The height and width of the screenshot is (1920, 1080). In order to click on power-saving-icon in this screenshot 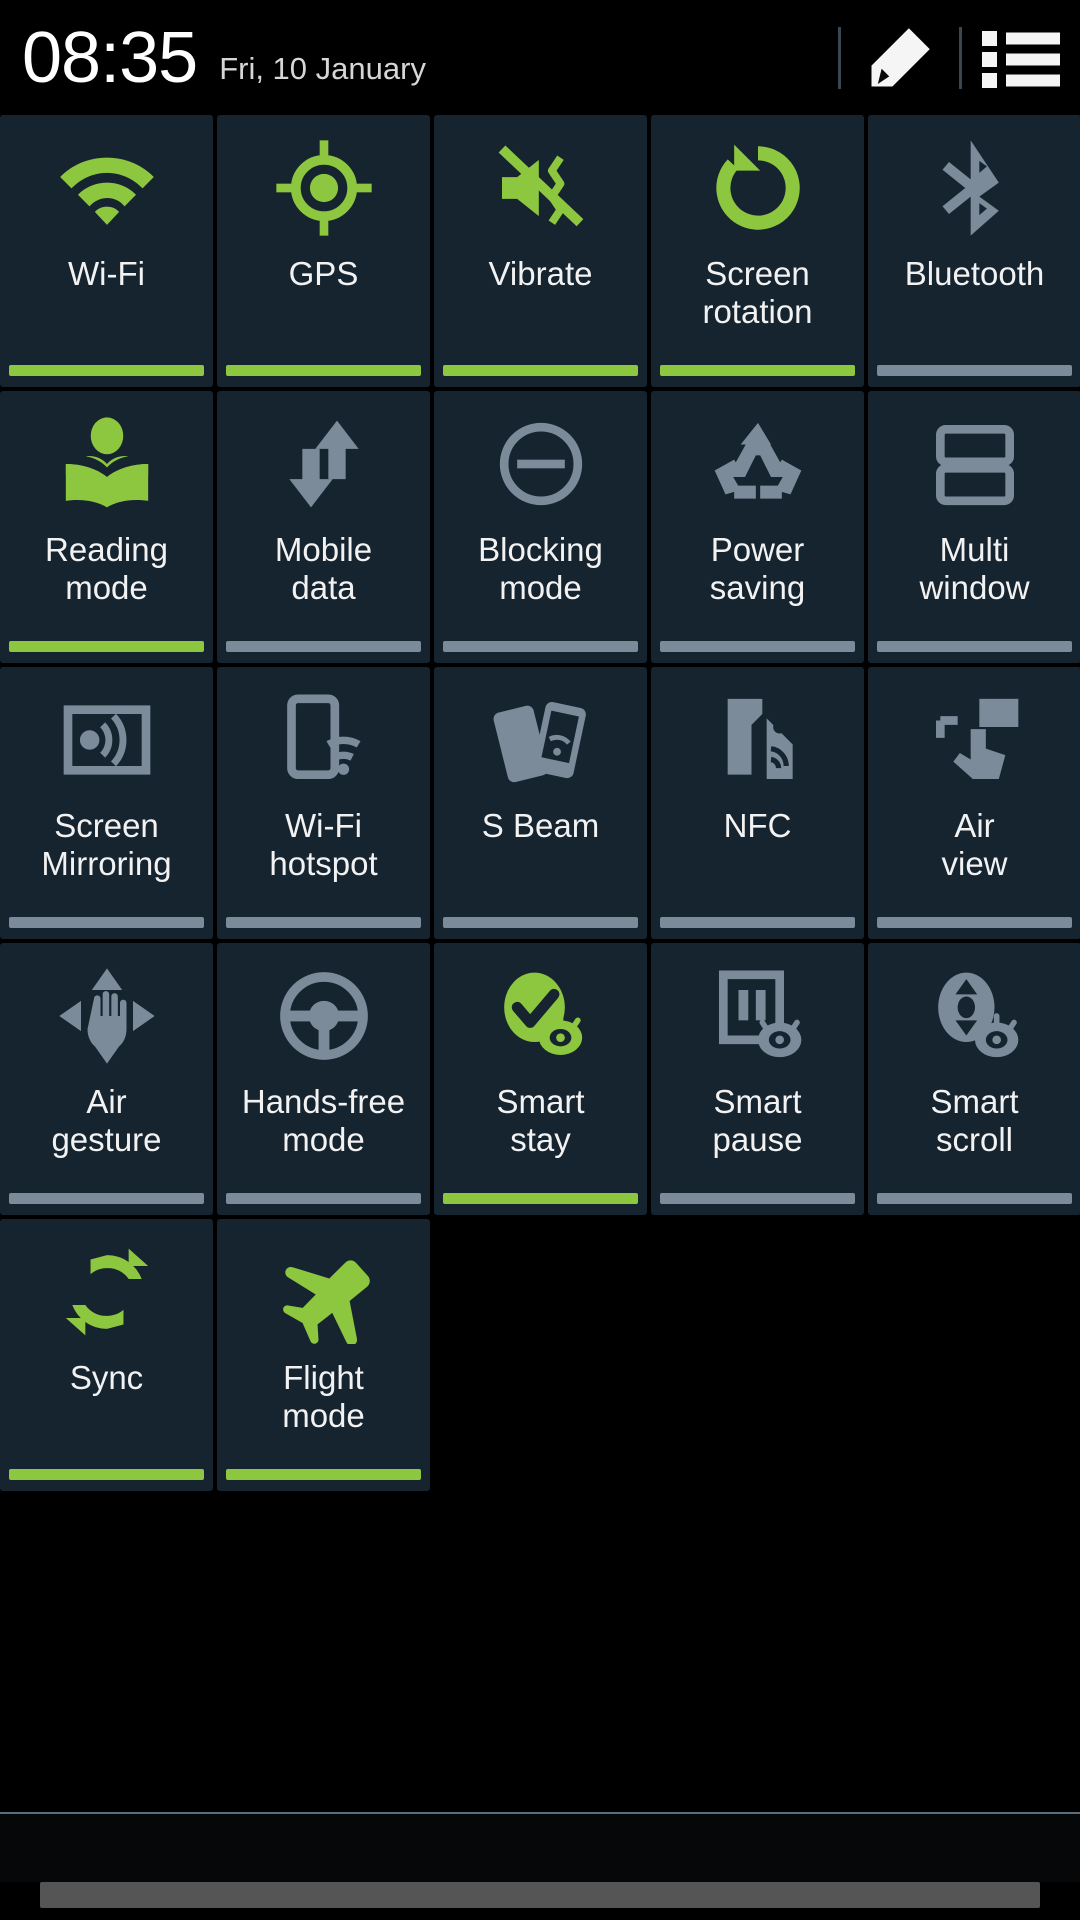, I will do `click(757, 461)`.